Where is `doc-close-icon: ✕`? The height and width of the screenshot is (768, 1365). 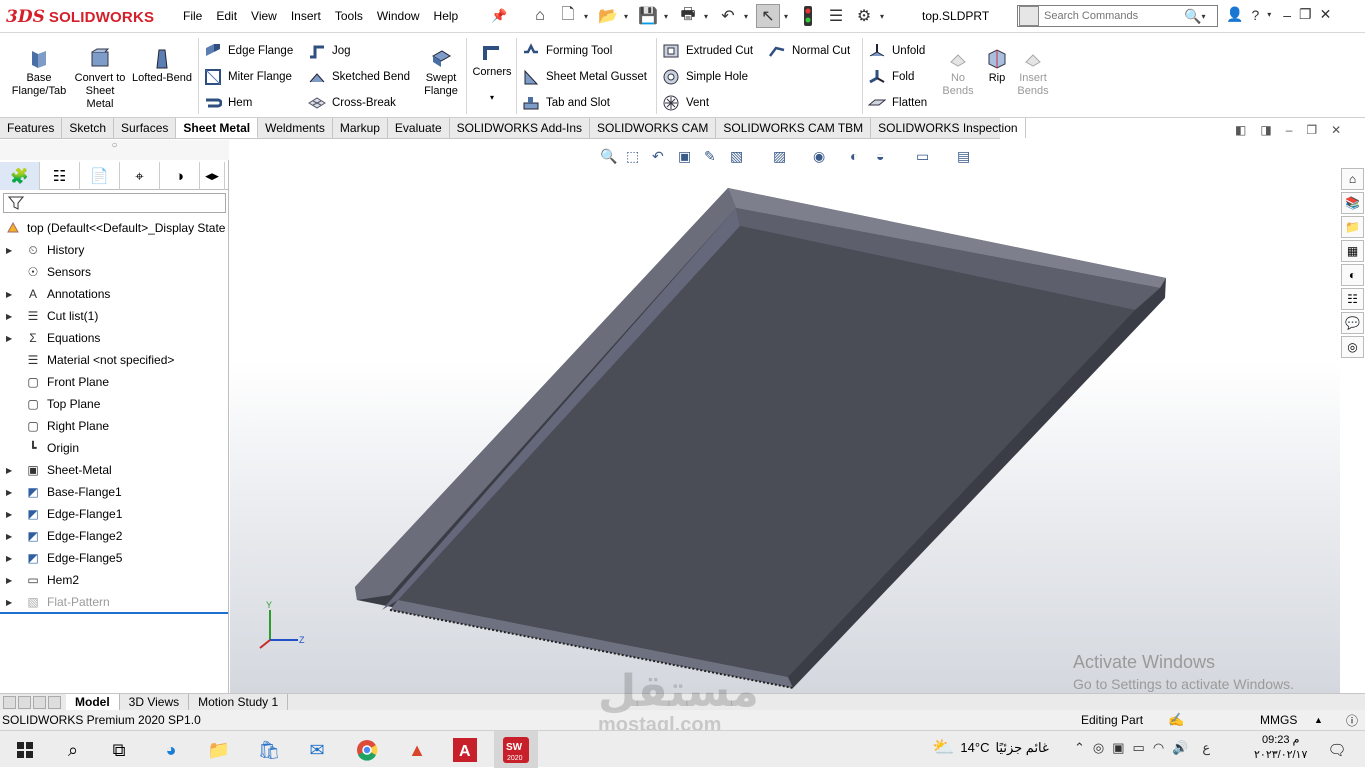 doc-close-icon: ✕ is located at coordinates (1336, 130).